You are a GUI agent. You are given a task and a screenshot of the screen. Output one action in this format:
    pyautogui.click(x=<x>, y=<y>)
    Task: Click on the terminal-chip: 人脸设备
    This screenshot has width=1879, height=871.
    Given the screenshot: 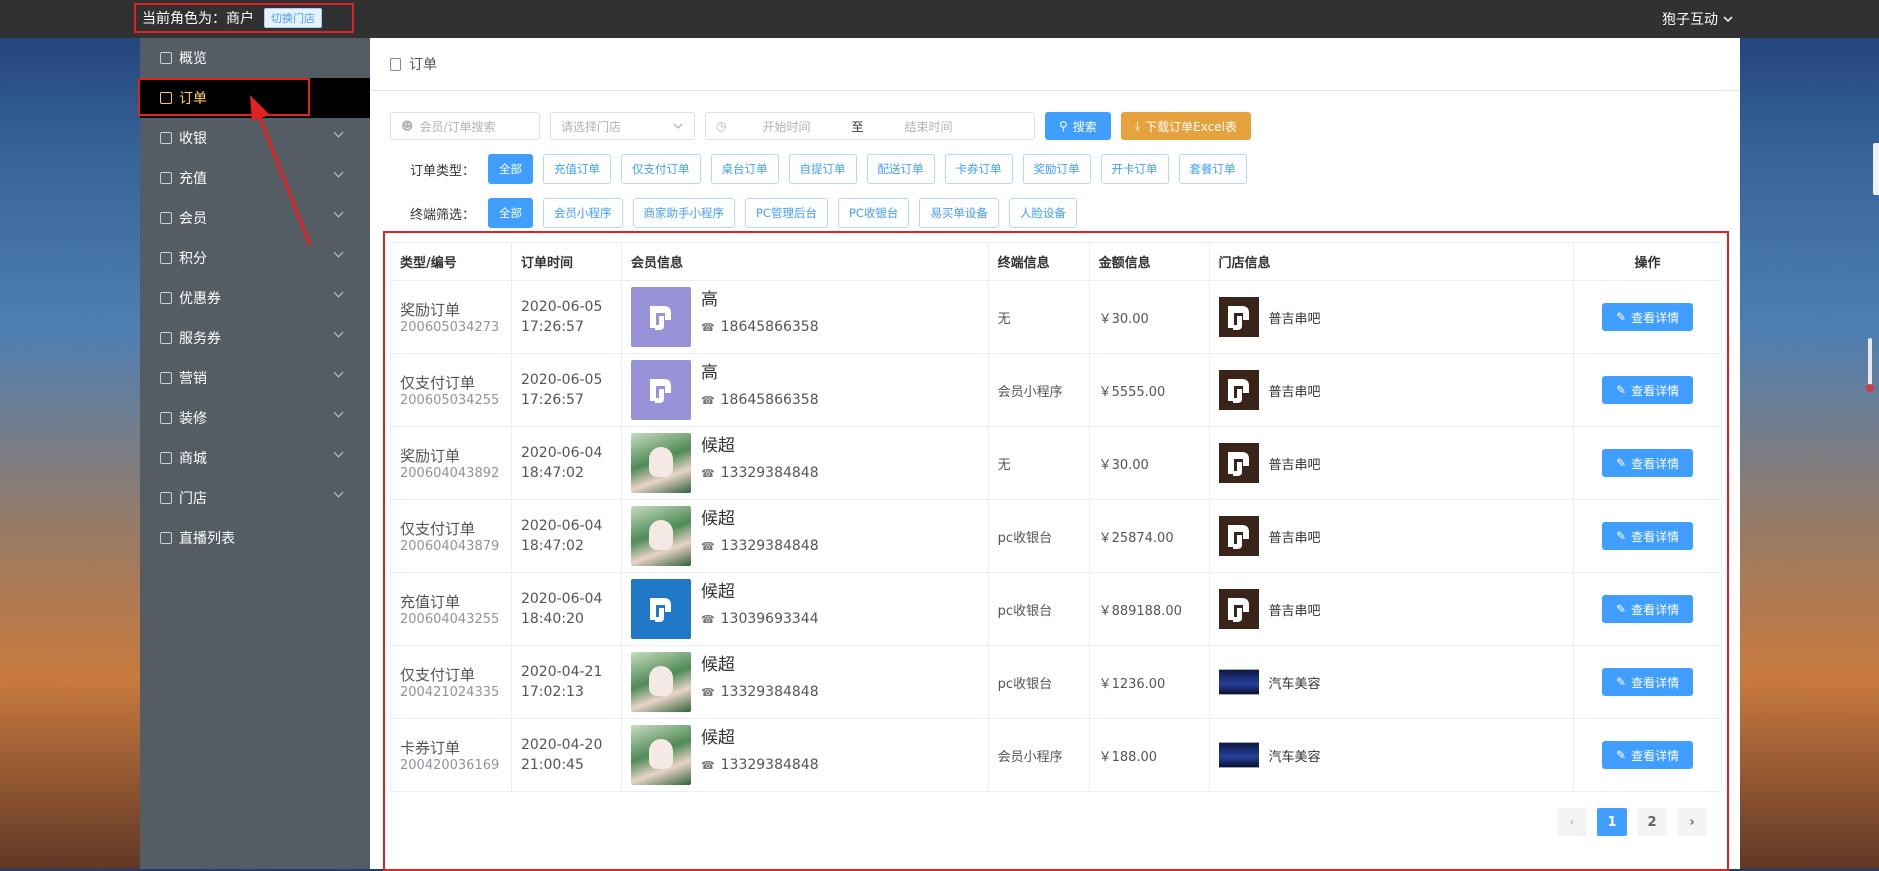 What is the action you would take?
    pyautogui.click(x=1042, y=213)
    